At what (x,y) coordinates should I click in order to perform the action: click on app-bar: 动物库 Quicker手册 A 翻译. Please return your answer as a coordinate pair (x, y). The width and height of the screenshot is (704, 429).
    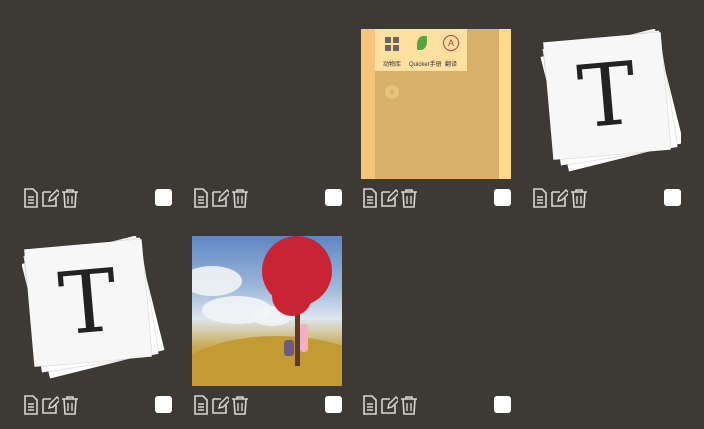
    Looking at the image, I should click on (421, 50).